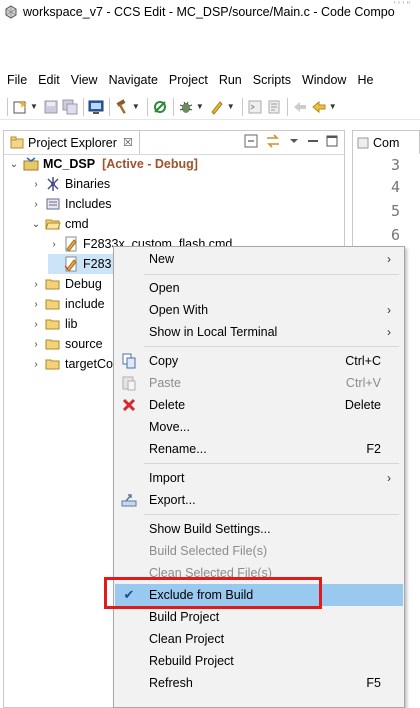 This screenshot has height=708, width=420. What do you see at coordinates (20, 107) in the screenshot?
I see `new-wizard-icon` at bounding box center [20, 107].